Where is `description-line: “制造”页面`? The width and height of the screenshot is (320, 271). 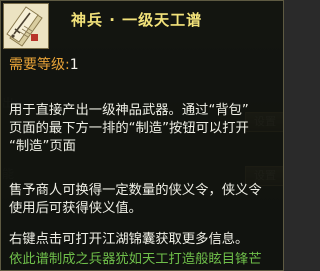
description-line: “制造”页面 is located at coordinates (42, 146).